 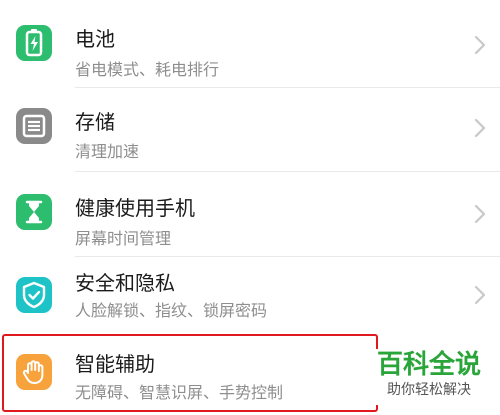 I want to click on watermark: 百科全说 助你轻松解决, so click(x=429, y=377).